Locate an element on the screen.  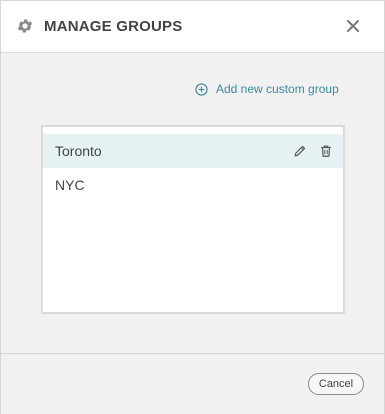
dialog-footer: Cancel is located at coordinates (192, 383).